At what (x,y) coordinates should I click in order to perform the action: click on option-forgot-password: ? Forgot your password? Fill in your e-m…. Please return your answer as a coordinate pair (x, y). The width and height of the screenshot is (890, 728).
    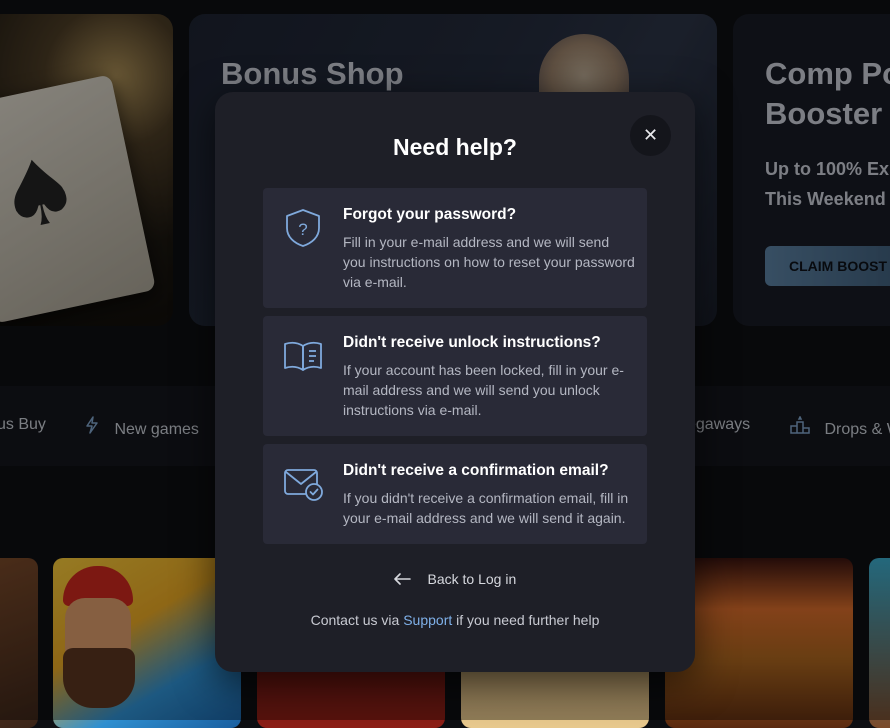
    Looking at the image, I should click on (455, 248).